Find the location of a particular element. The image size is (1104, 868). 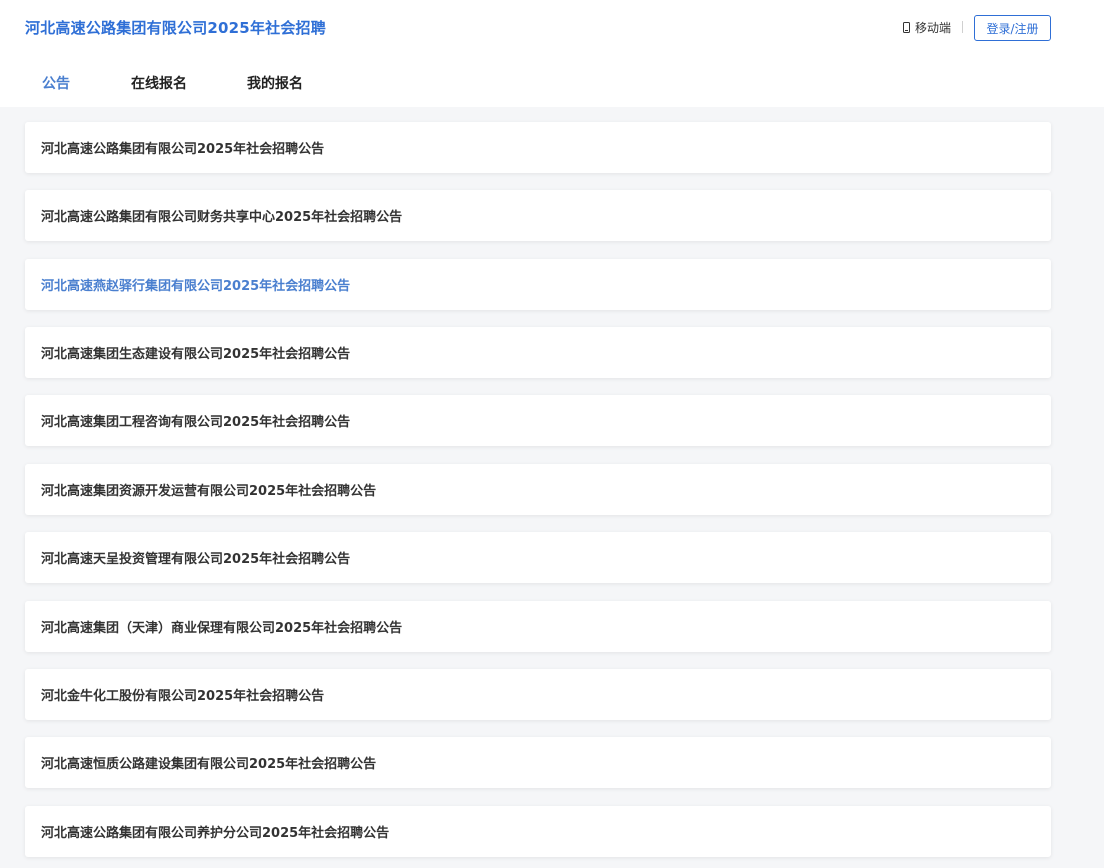

announcement-title: 河北高速集团生态建设有限公司2025年社会招聘公告 is located at coordinates (196, 354).